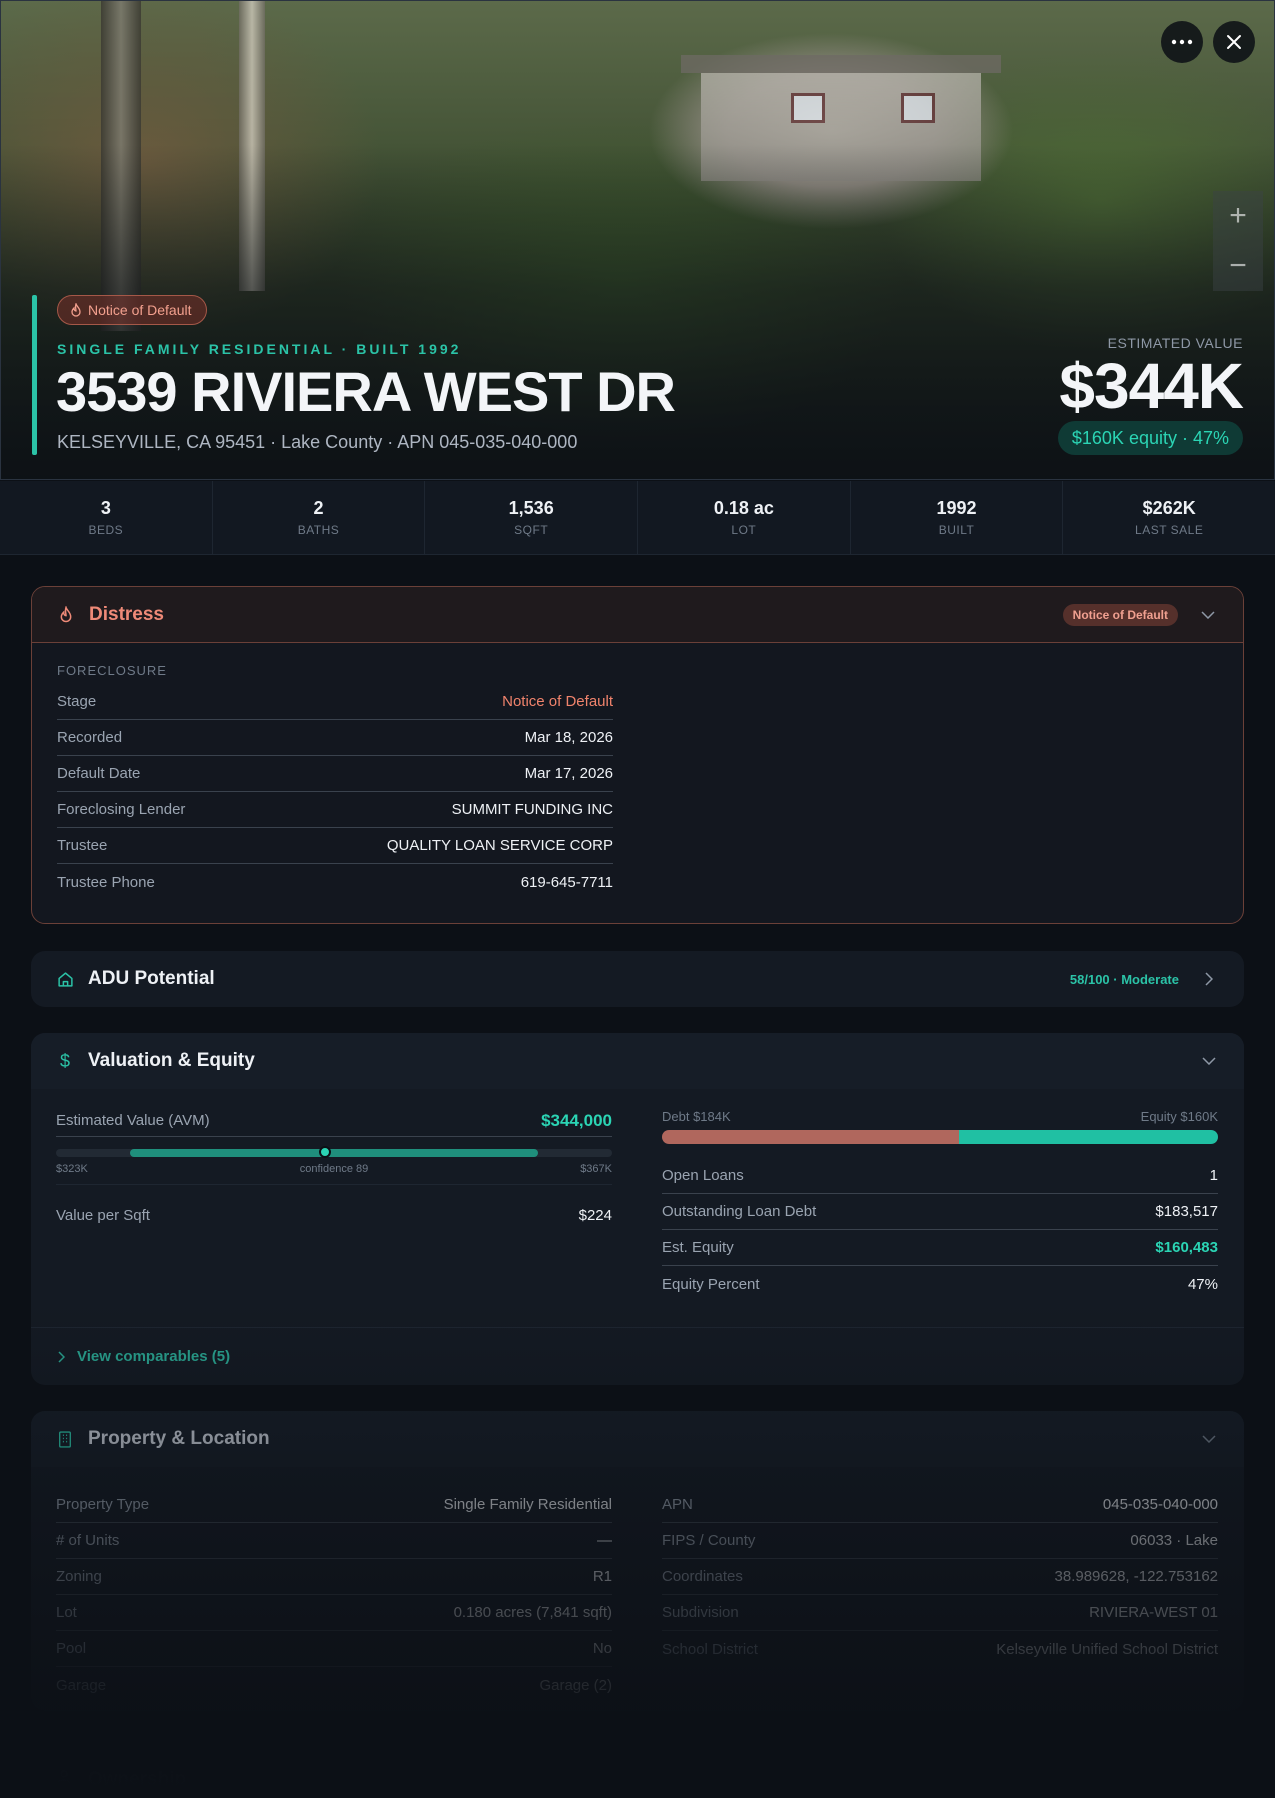  I want to click on property-header: Property & Location, so click(637, 1439).